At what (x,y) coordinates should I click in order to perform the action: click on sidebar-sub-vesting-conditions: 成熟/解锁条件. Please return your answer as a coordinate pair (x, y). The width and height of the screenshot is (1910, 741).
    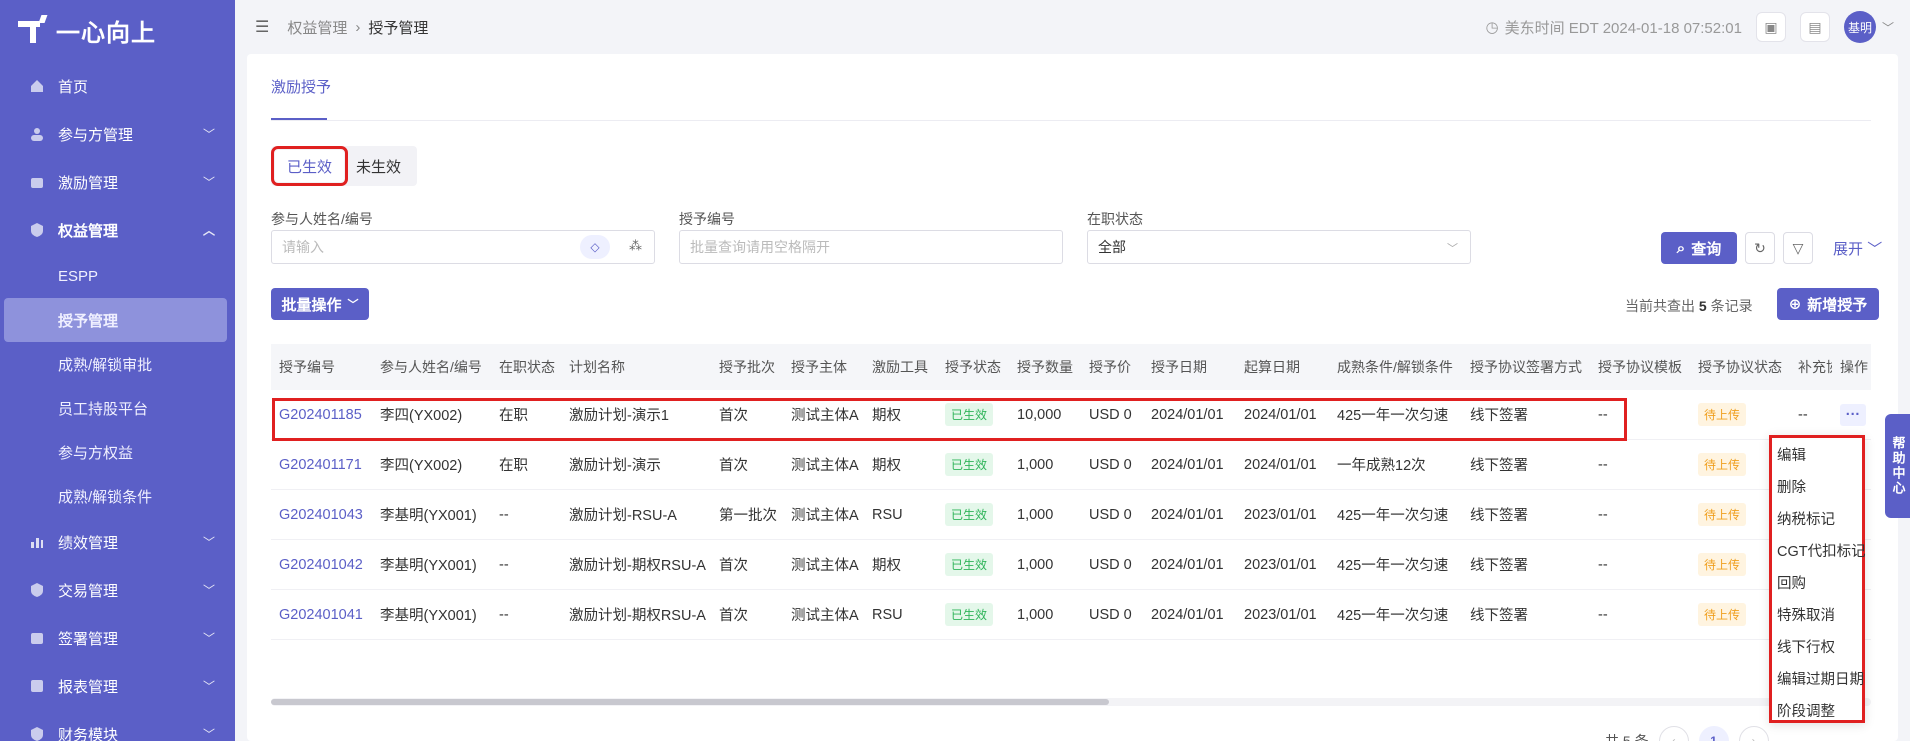
    Looking at the image, I should click on (117, 496).